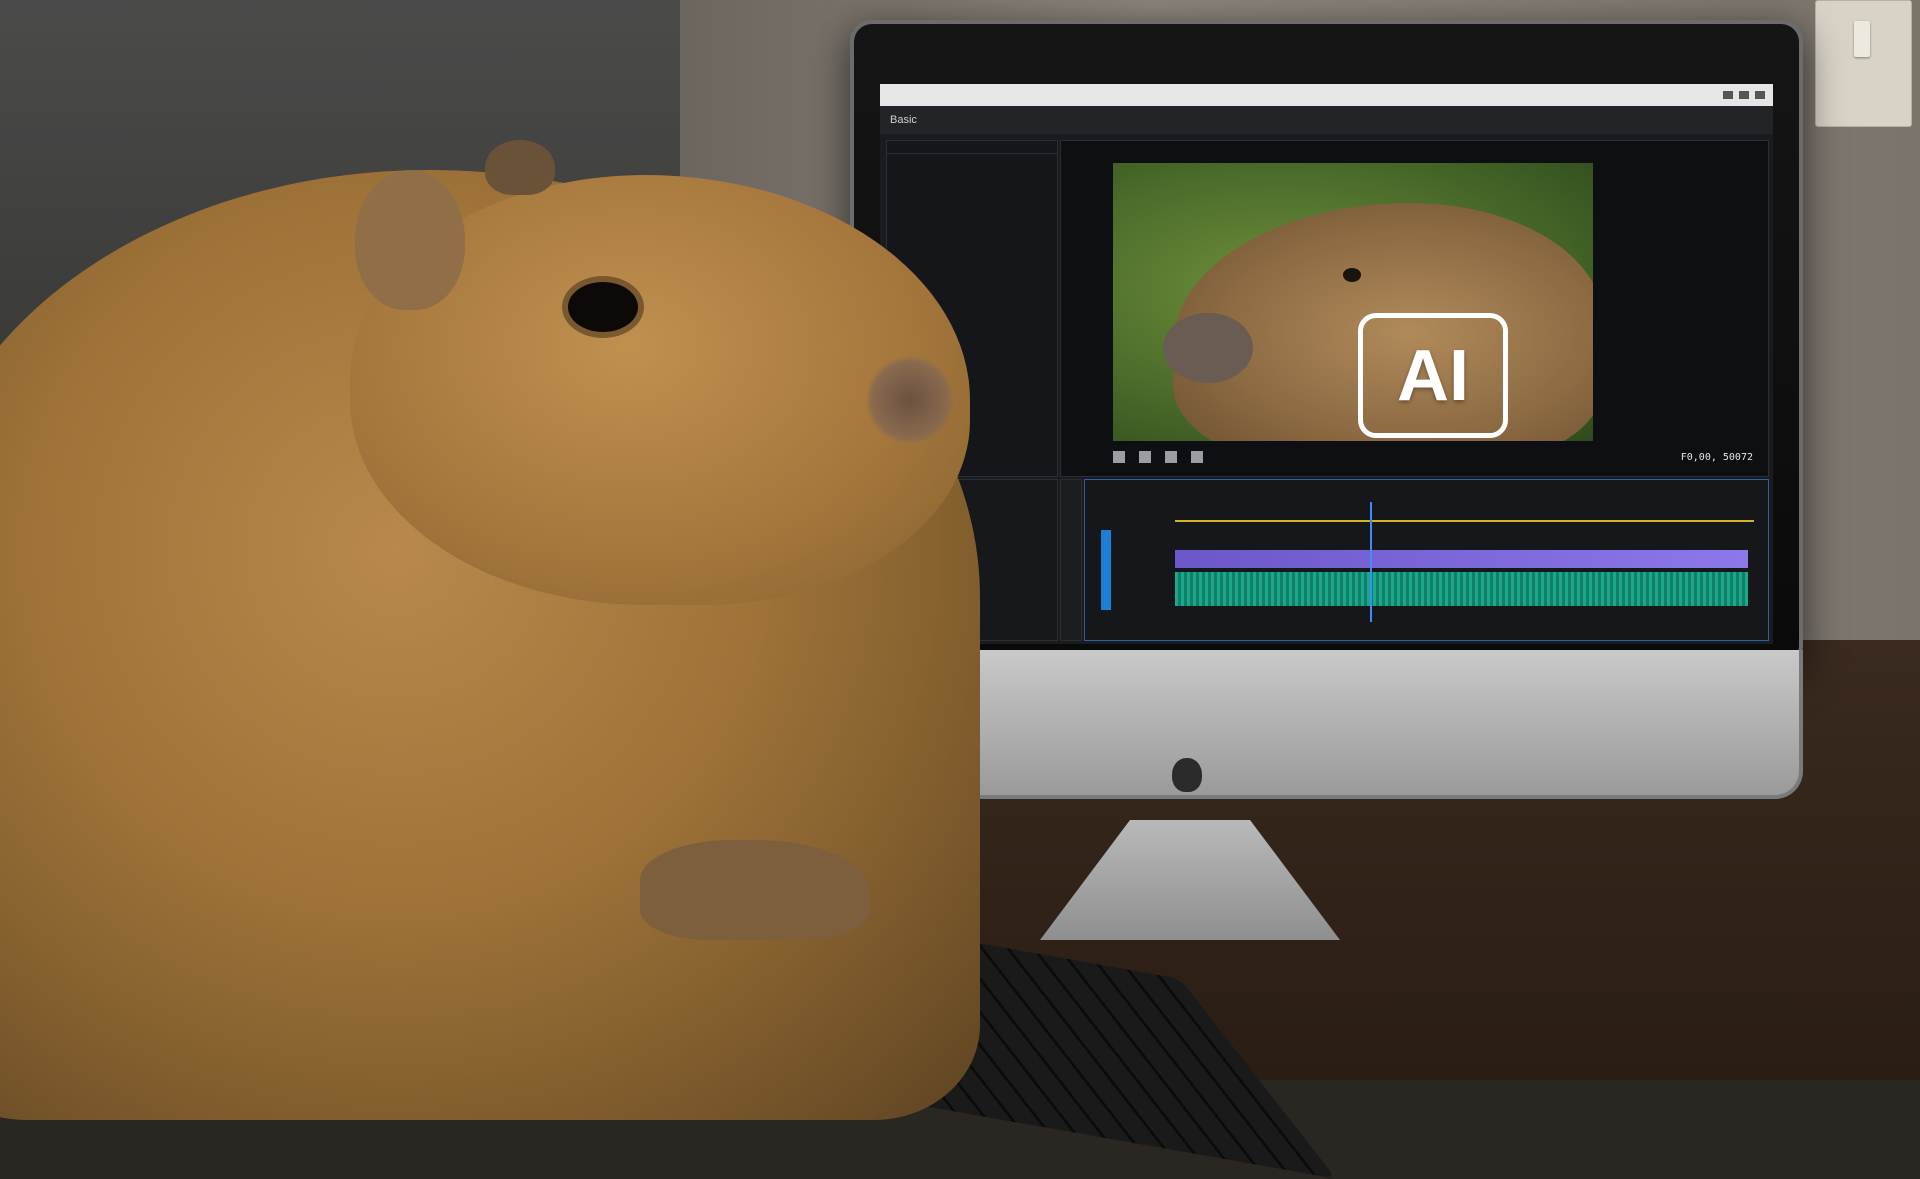 The width and height of the screenshot is (1920, 1179). Describe the element at coordinates (1461, 589) in the screenshot. I see `audio-clip-waveform` at that location.